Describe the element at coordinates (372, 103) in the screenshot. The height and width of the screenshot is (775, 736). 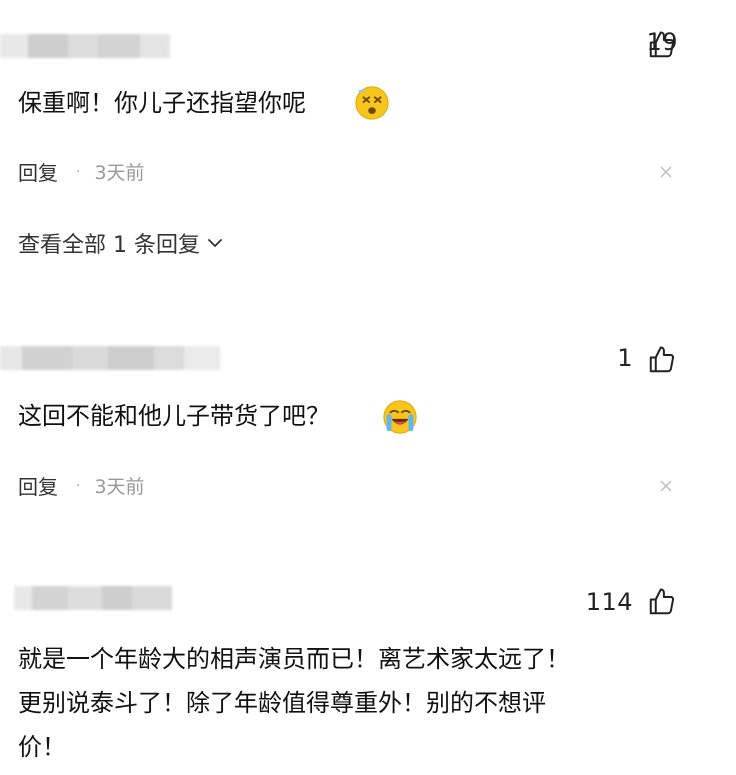
I see `dizzy-face-emoji` at that location.